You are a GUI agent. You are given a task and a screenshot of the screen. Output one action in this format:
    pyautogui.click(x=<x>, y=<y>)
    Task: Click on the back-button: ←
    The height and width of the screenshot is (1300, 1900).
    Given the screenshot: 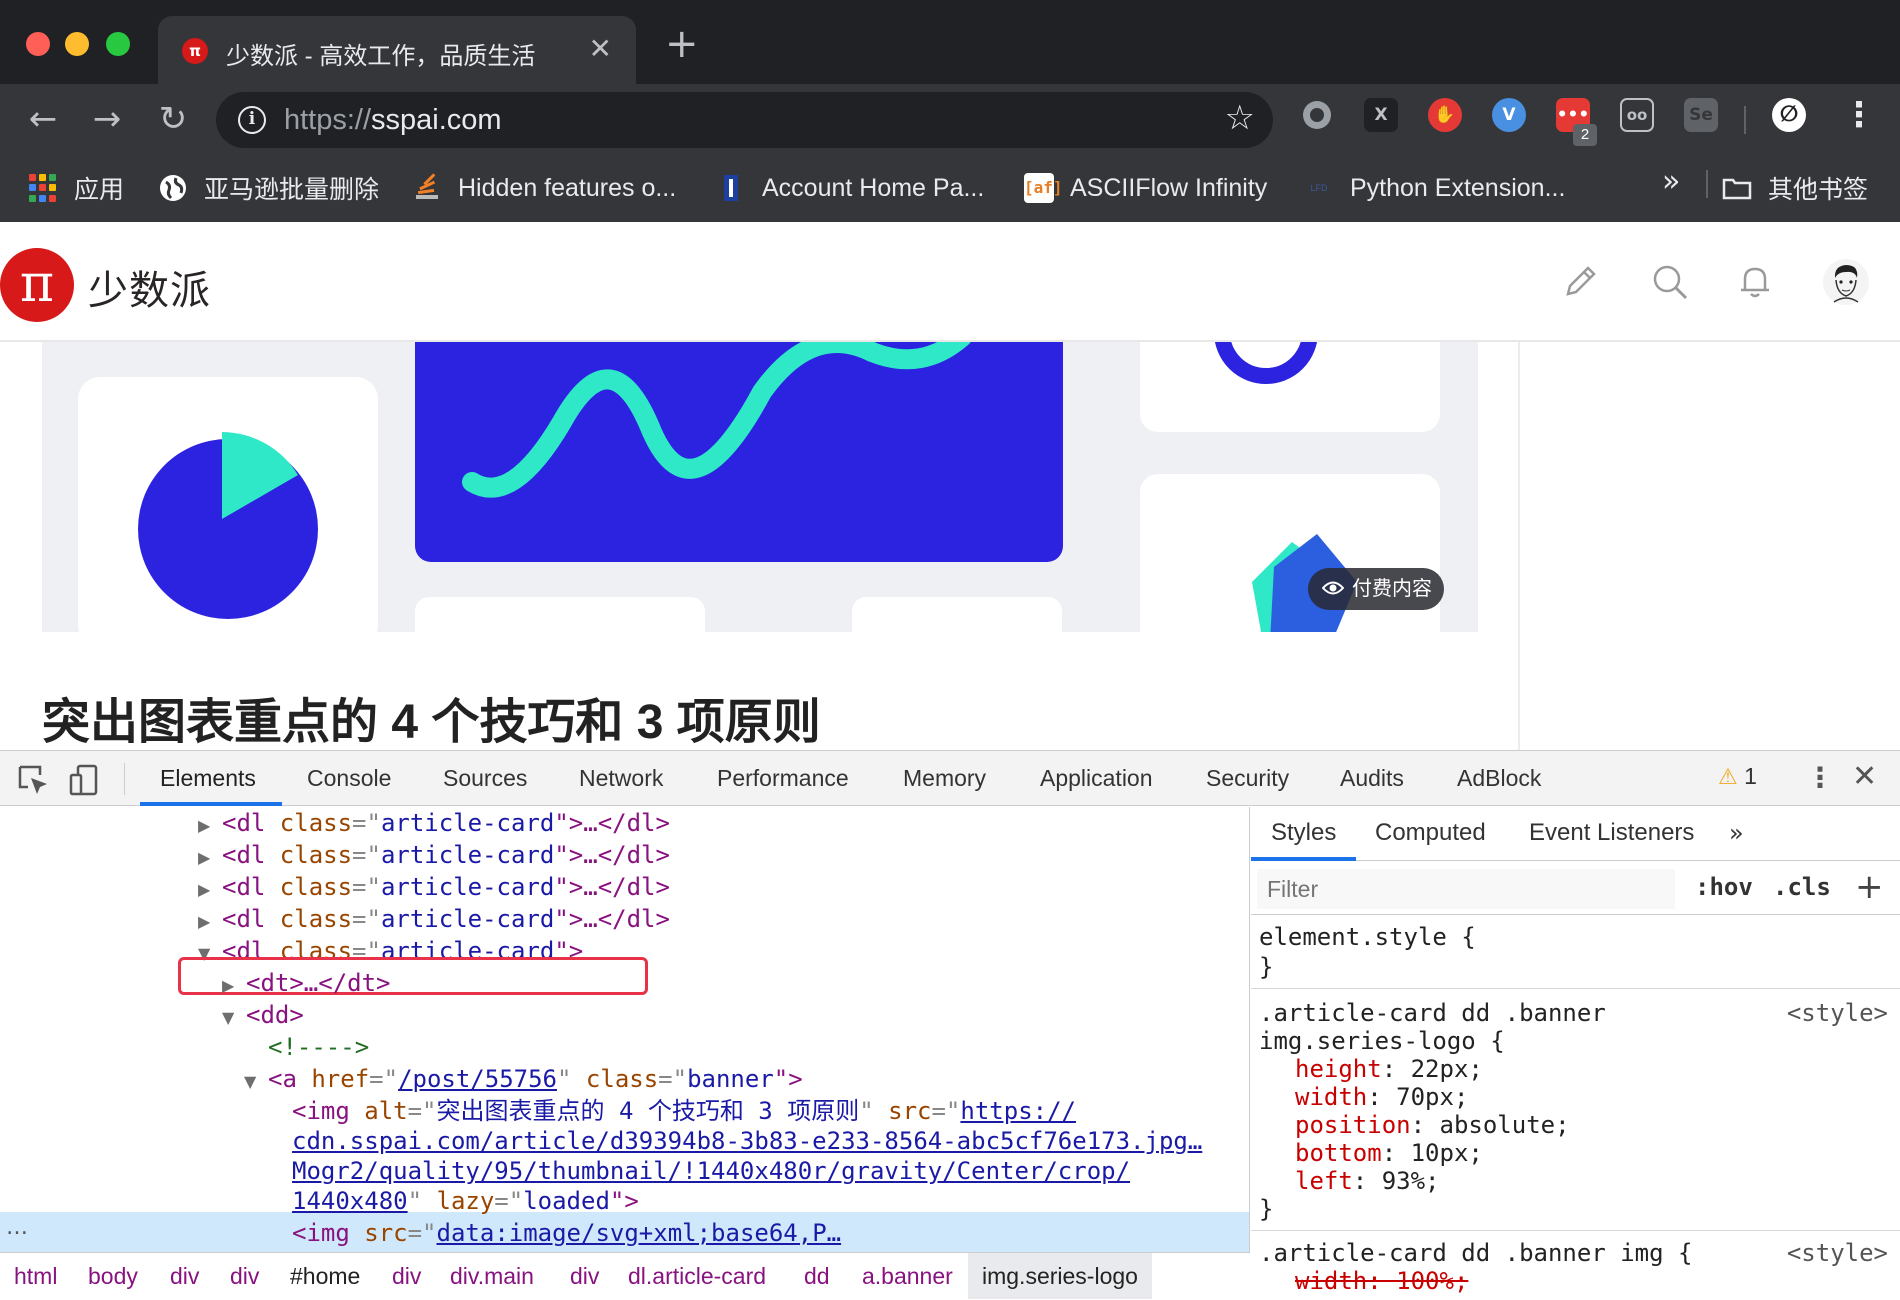 What is the action you would take?
    pyautogui.click(x=43, y=119)
    